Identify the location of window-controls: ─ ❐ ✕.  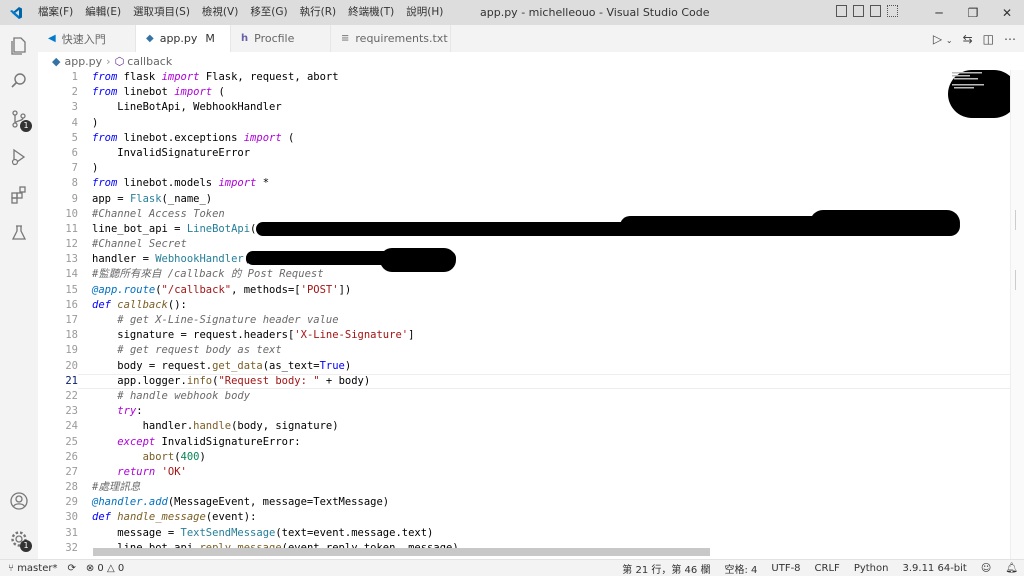
(973, 12).